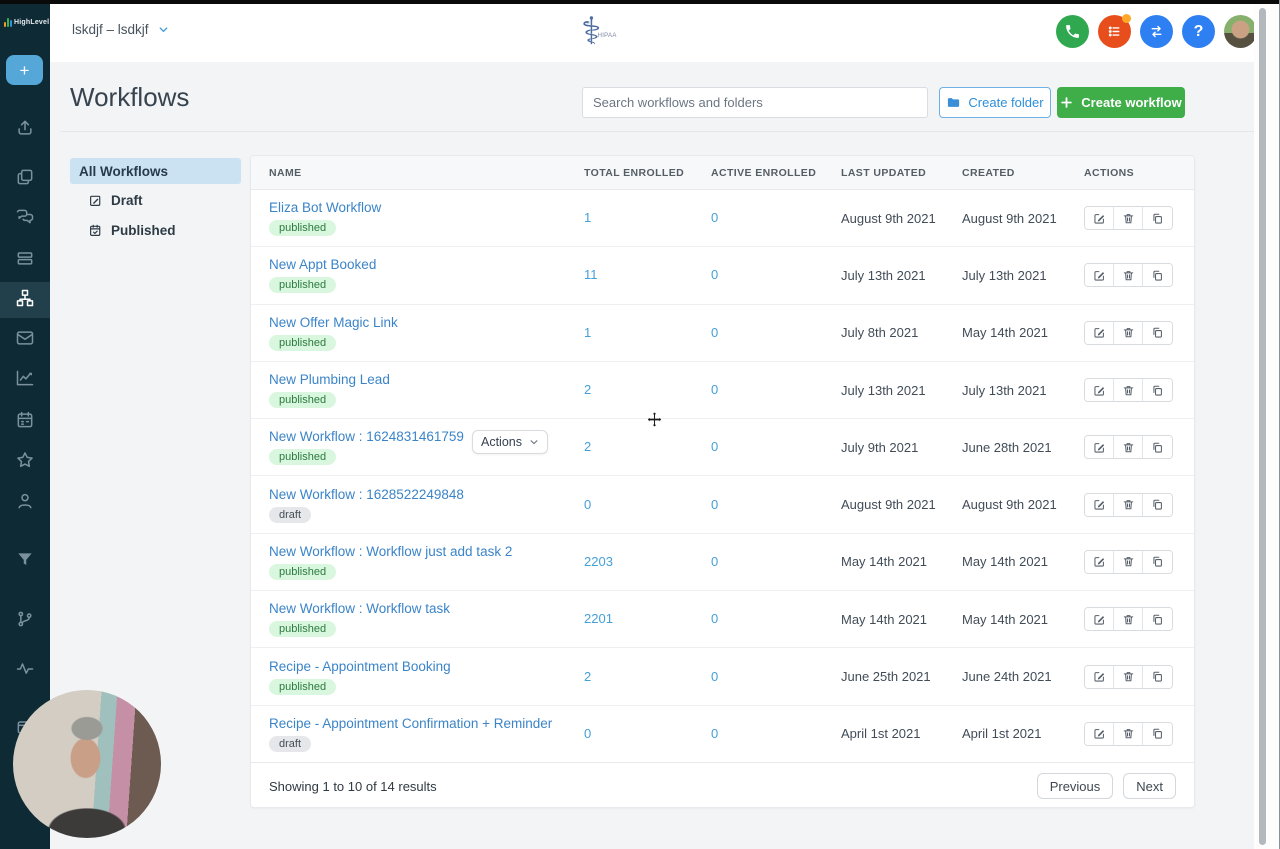 The width and height of the screenshot is (1280, 849). Describe the element at coordinates (322, 264) in the screenshot. I see `workflow-name-link: New Appt Booked` at that location.